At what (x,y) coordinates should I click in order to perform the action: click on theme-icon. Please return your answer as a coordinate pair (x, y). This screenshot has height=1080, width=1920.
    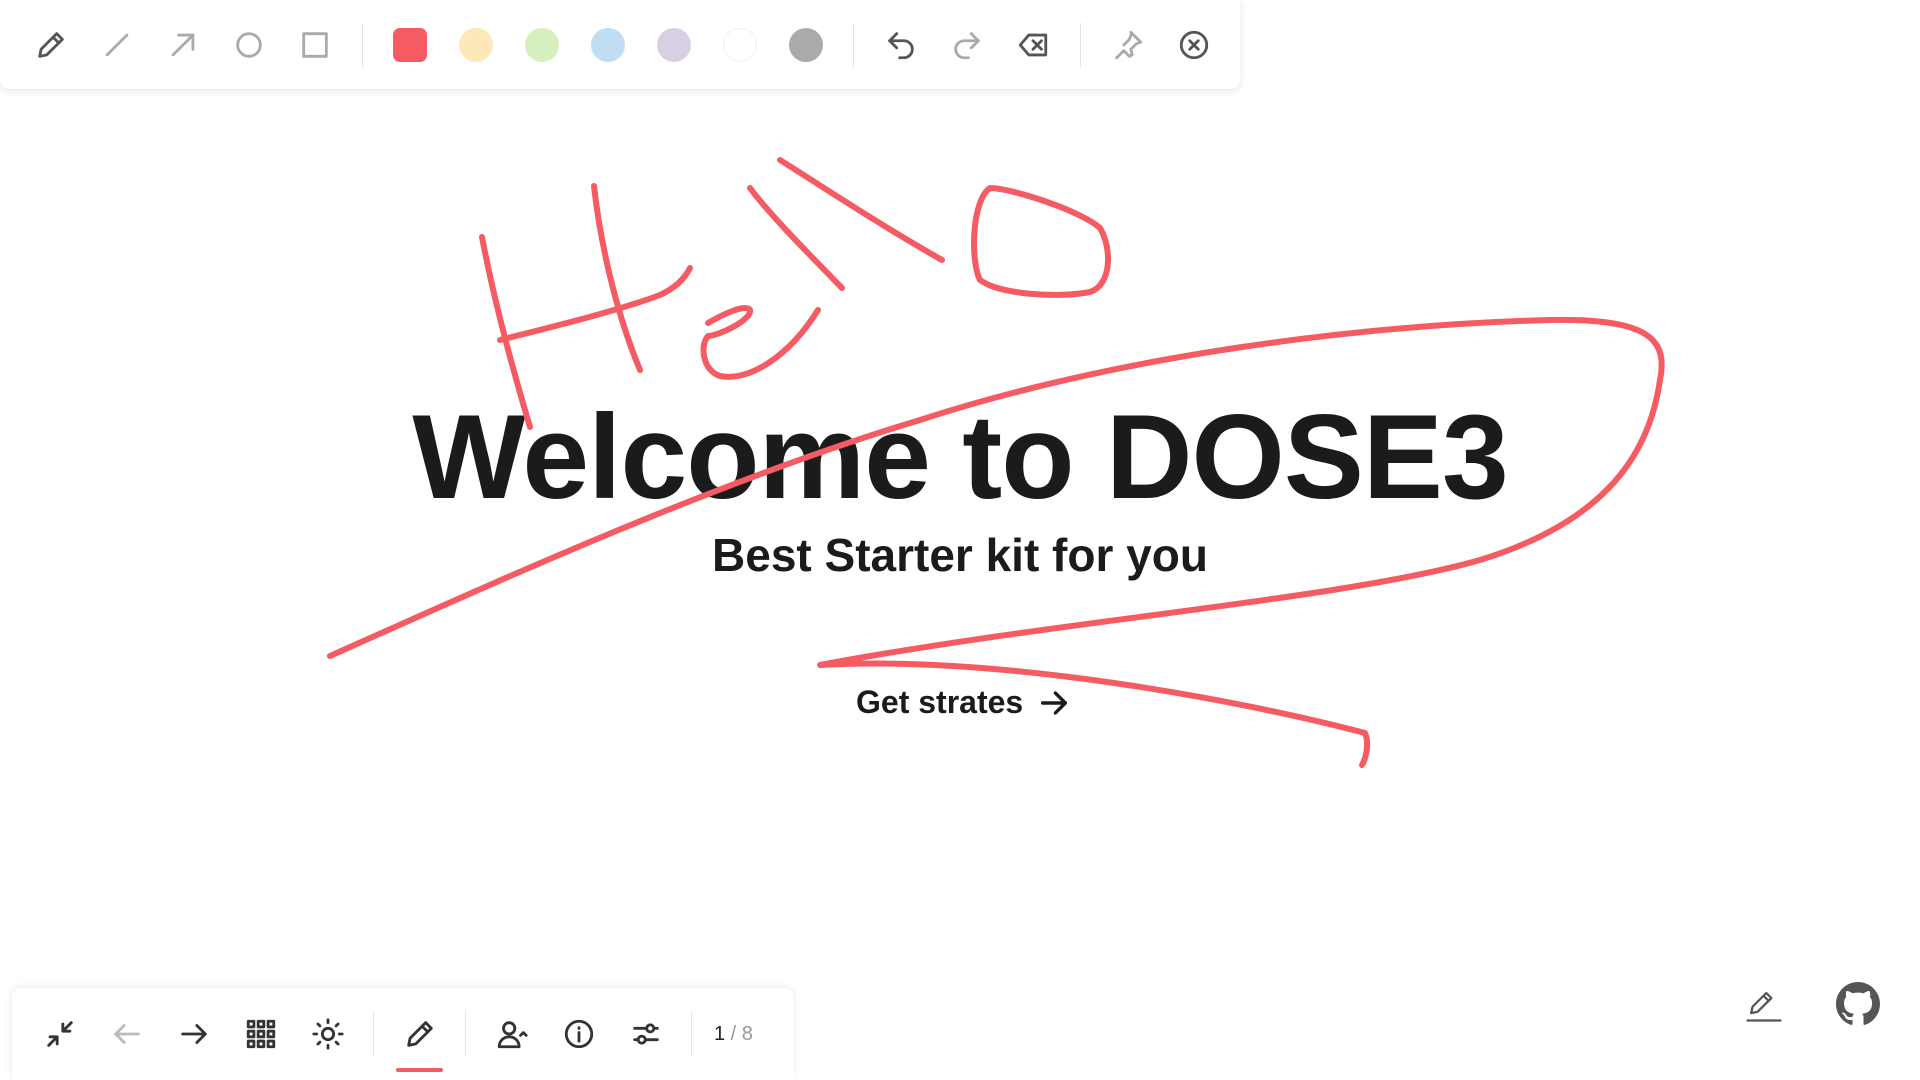
    Looking at the image, I should click on (327, 1034).